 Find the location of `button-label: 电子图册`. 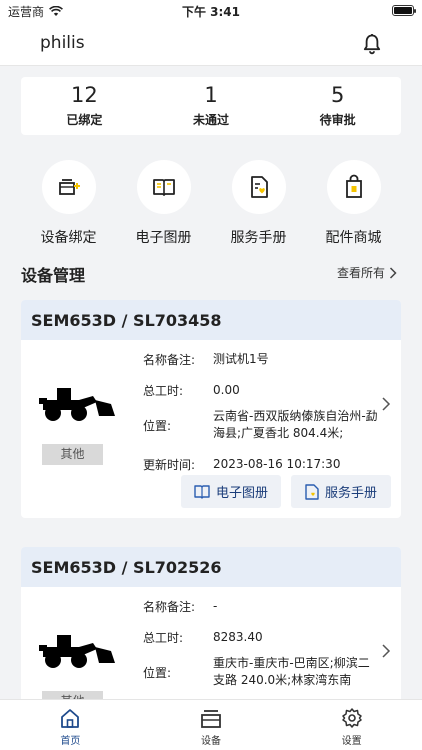

button-label: 电子图册 is located at coordinates (241, 493).